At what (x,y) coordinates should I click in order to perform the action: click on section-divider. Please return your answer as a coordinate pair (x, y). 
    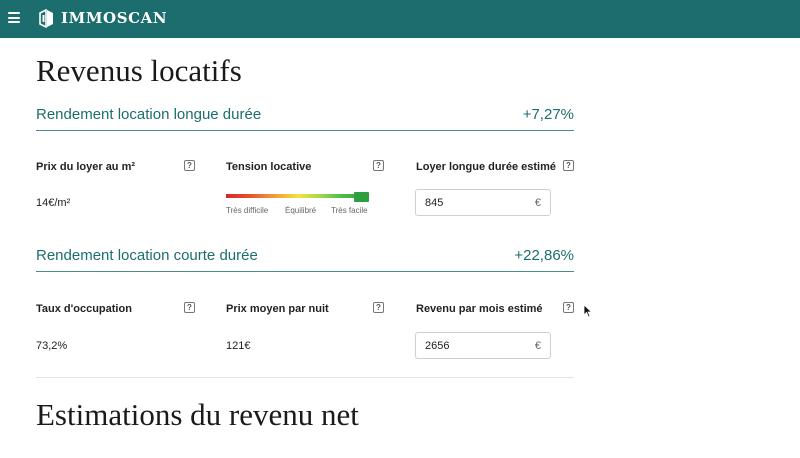
    Looking at the image, I should click on (305, 377).